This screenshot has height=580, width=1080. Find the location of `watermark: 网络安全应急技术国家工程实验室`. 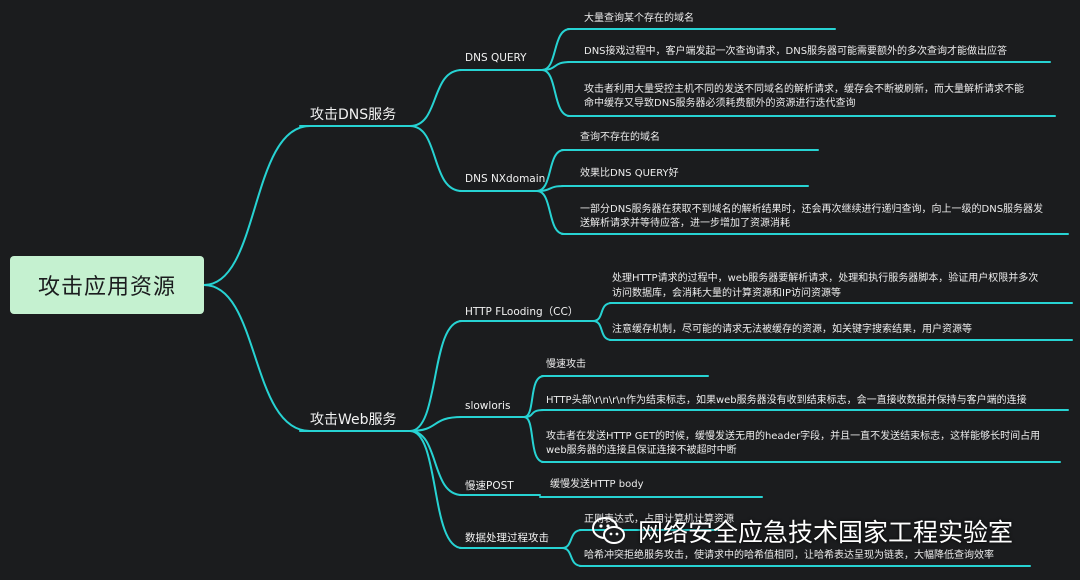

watermark: 网络安全应急技术国家工程实验室 is located at coordinates (801, 531).